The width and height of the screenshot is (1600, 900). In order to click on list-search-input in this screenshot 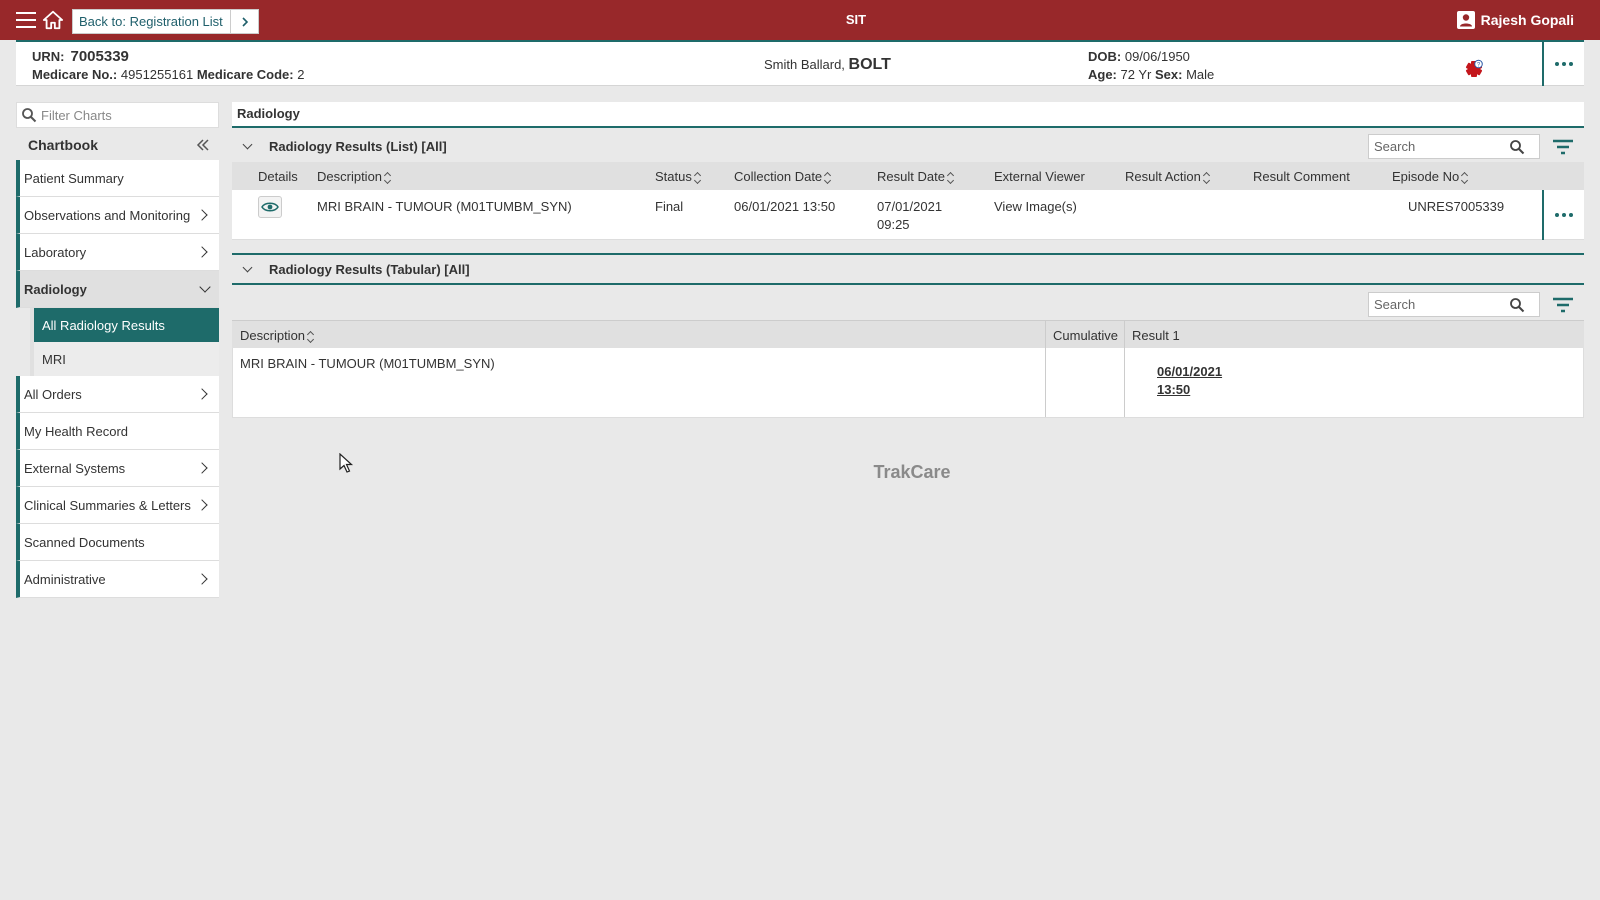, I will do `click(1439, 146)`.